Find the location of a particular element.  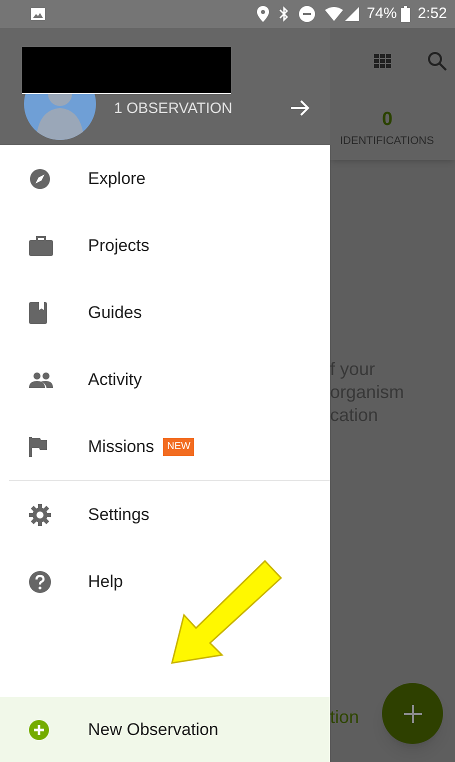

add-circle-icon is located at coordinates (39, 730).